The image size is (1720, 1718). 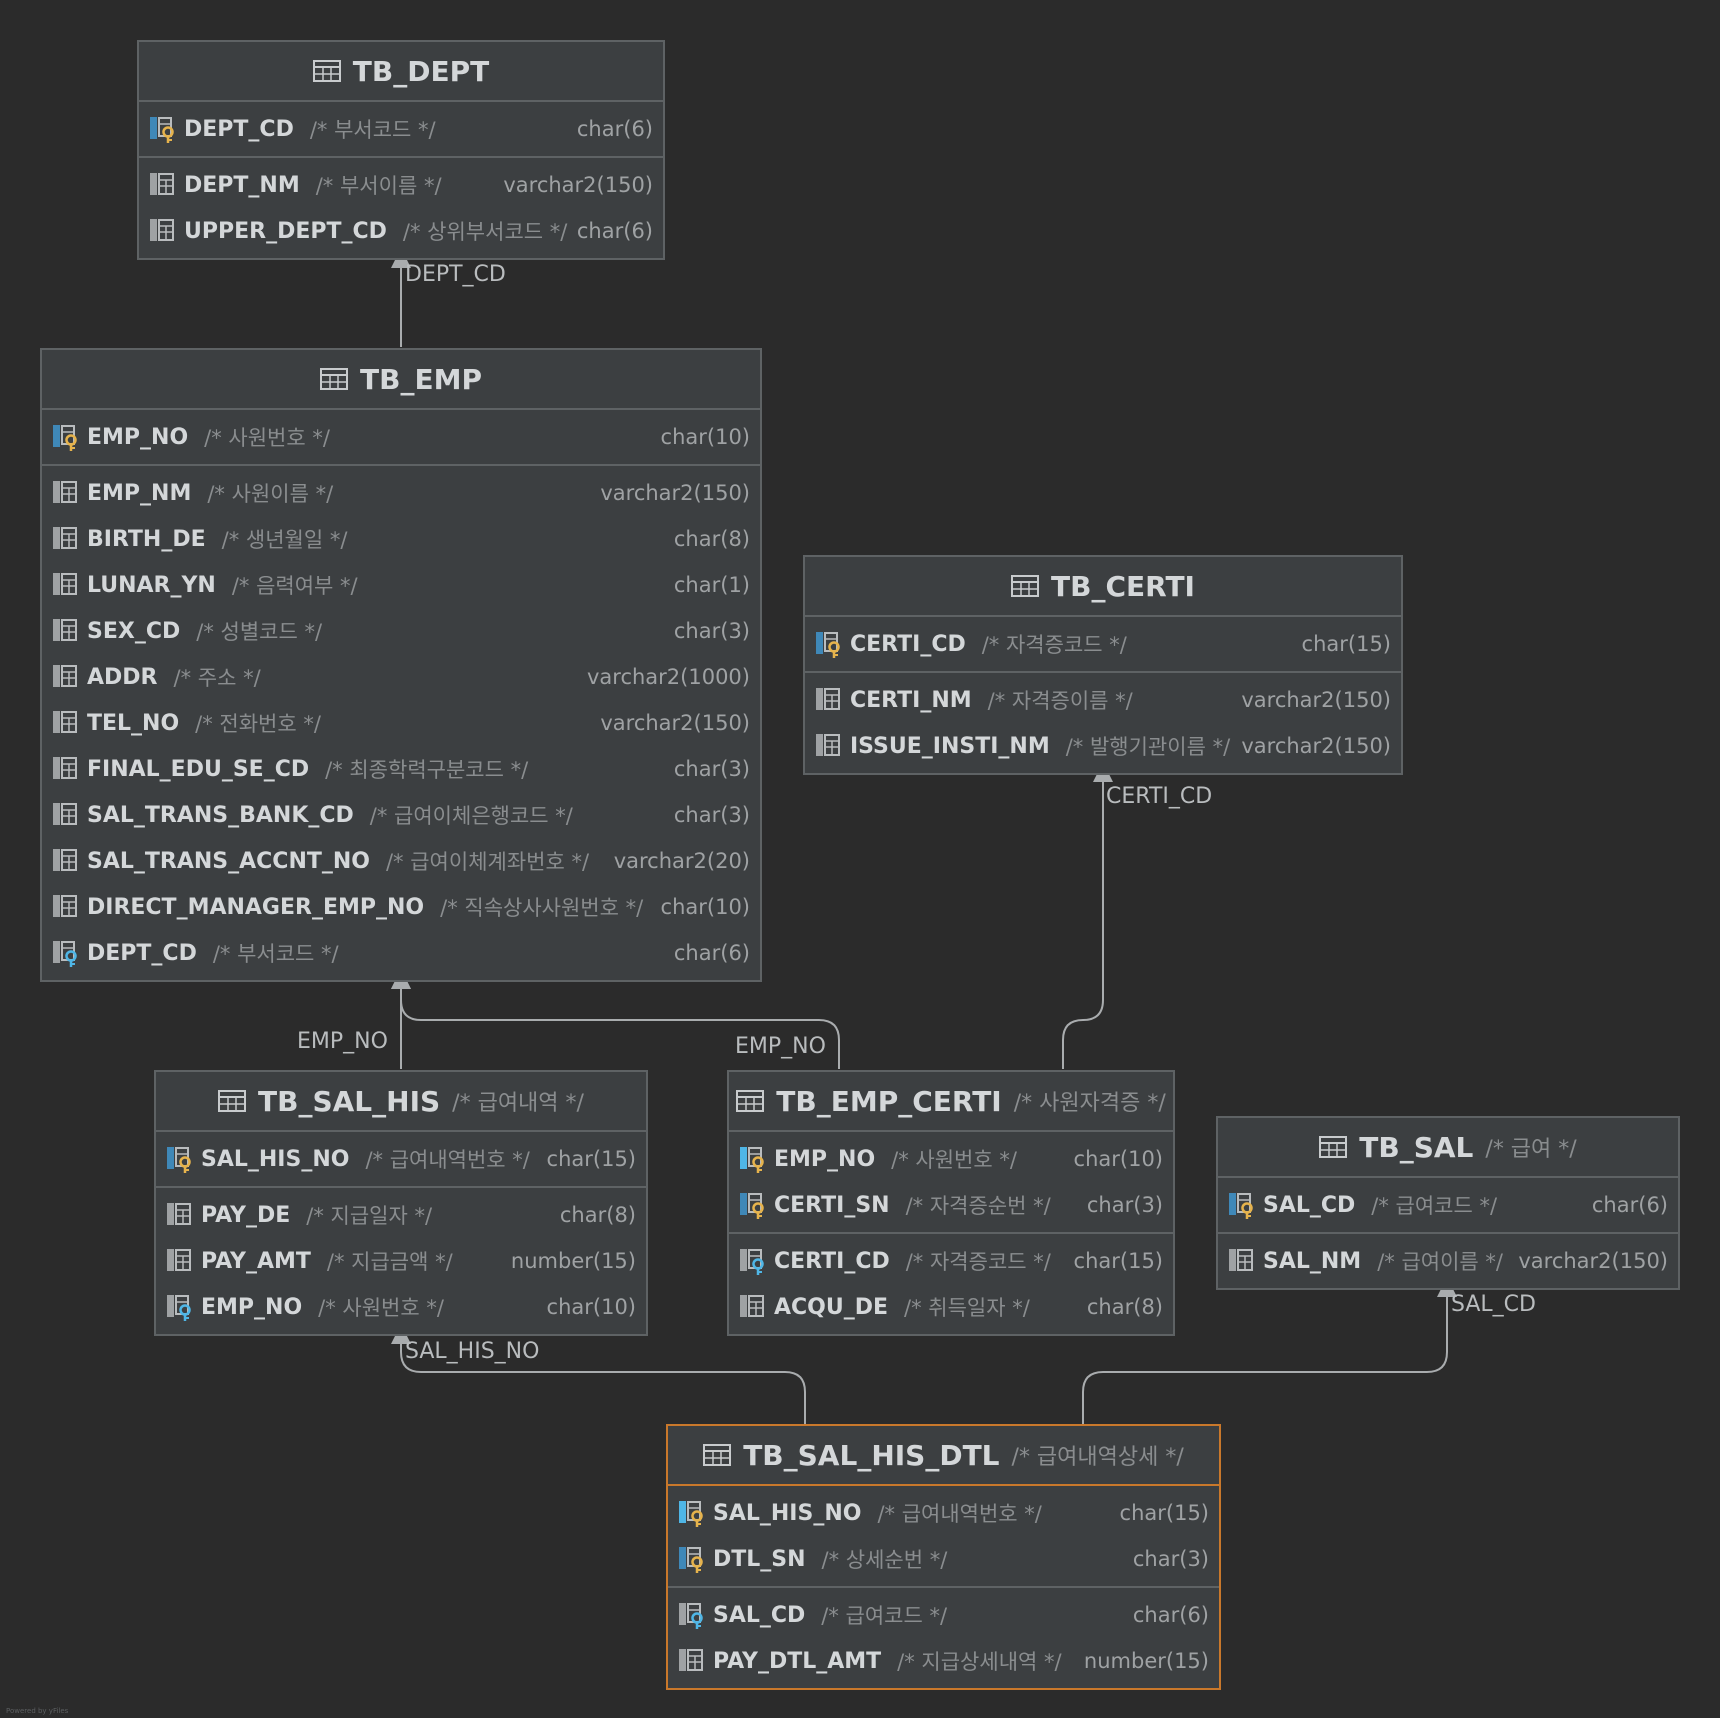 I want to click on column-row: DEPT_NM /* 부서이름 */ varchar2(150), so click(x=401, y=185).